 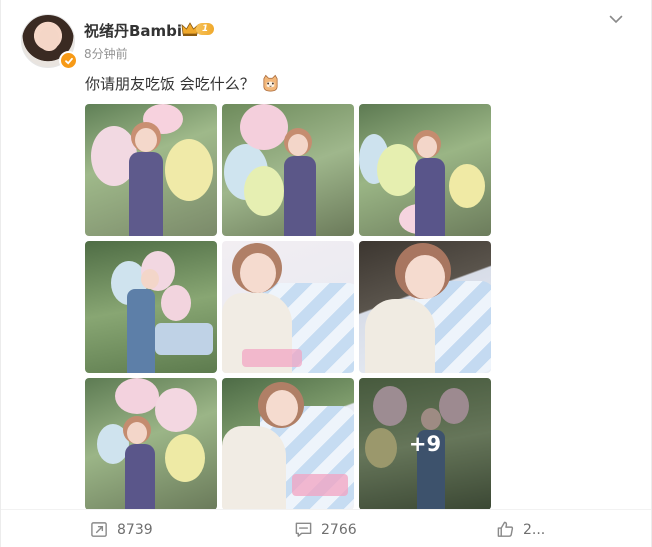 I want to click on repost-button: 8739, so click(x=121, y=529).